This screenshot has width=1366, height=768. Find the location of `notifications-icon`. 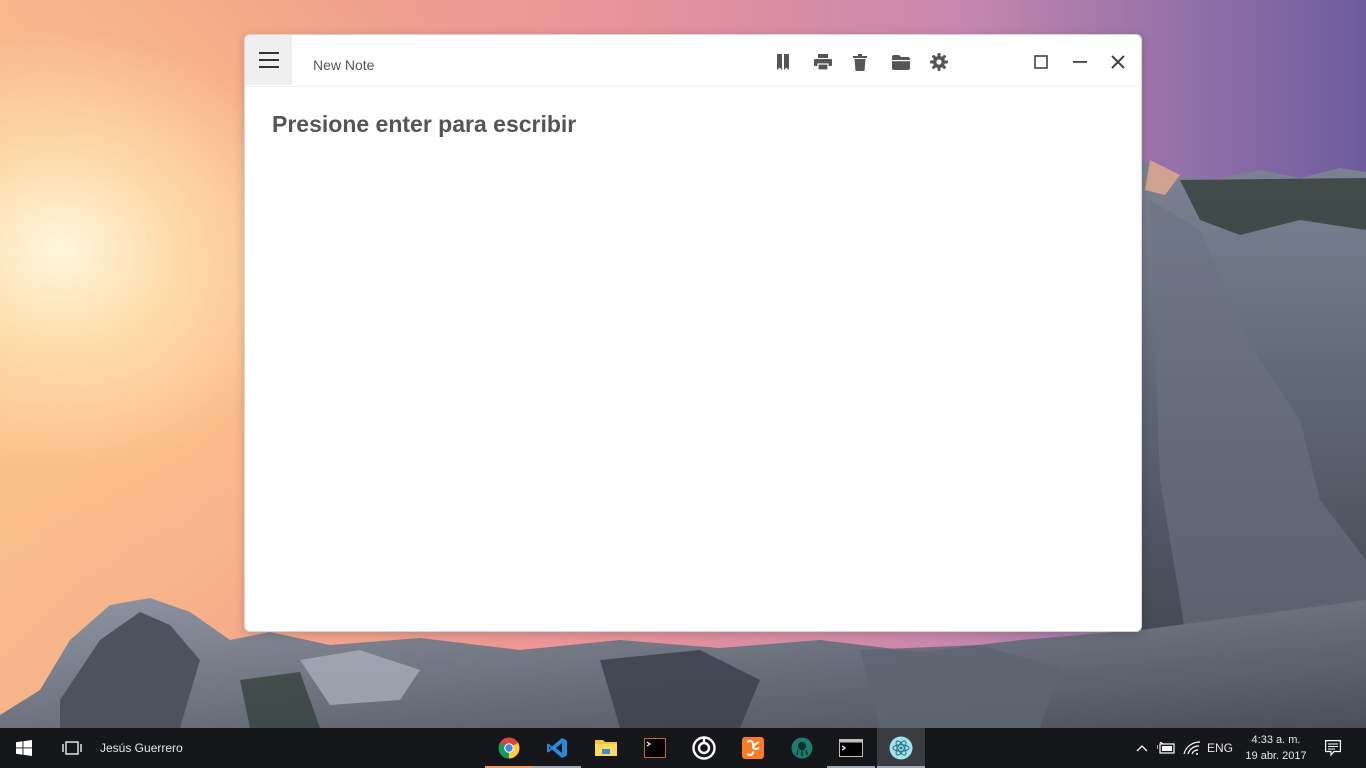

notifications-icon is located at coordinates (1333, 748).